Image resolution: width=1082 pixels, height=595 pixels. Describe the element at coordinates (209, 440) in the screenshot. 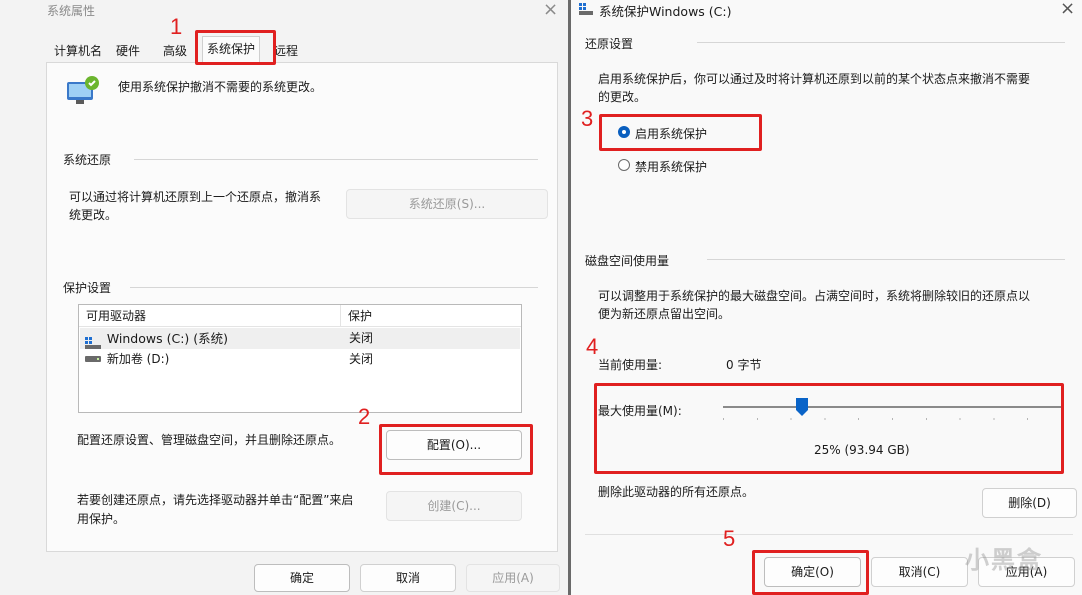

I see `configure-description: 配置还原设置、管理磁盘空间，并且删除还原点。` at that location.